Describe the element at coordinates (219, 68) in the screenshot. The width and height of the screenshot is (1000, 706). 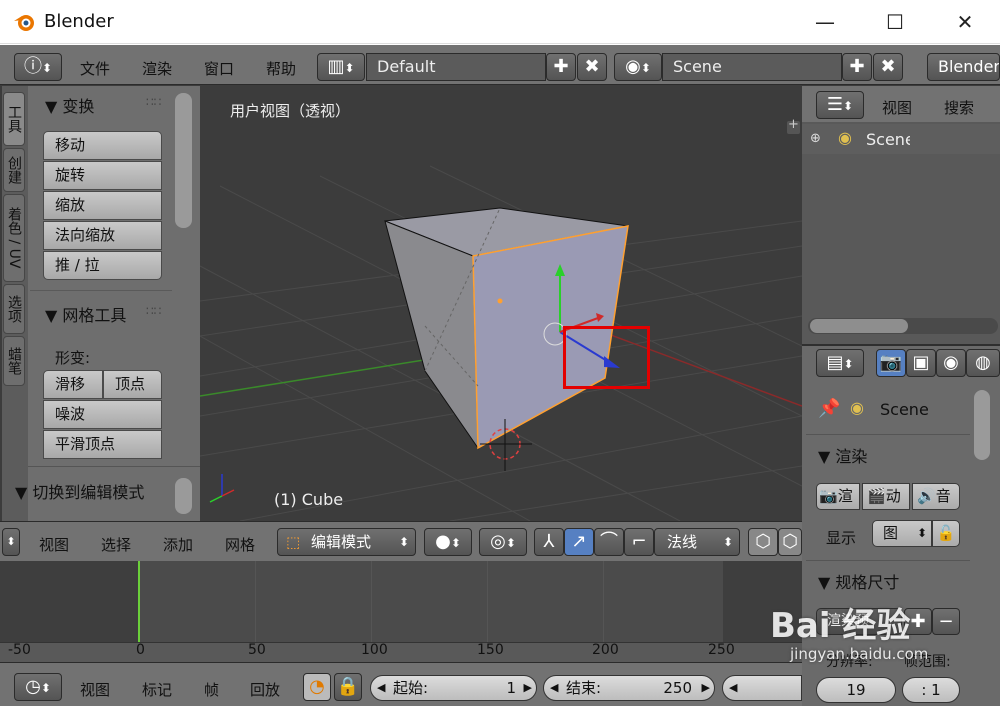
I see `menu-window: 窗口` at that location.